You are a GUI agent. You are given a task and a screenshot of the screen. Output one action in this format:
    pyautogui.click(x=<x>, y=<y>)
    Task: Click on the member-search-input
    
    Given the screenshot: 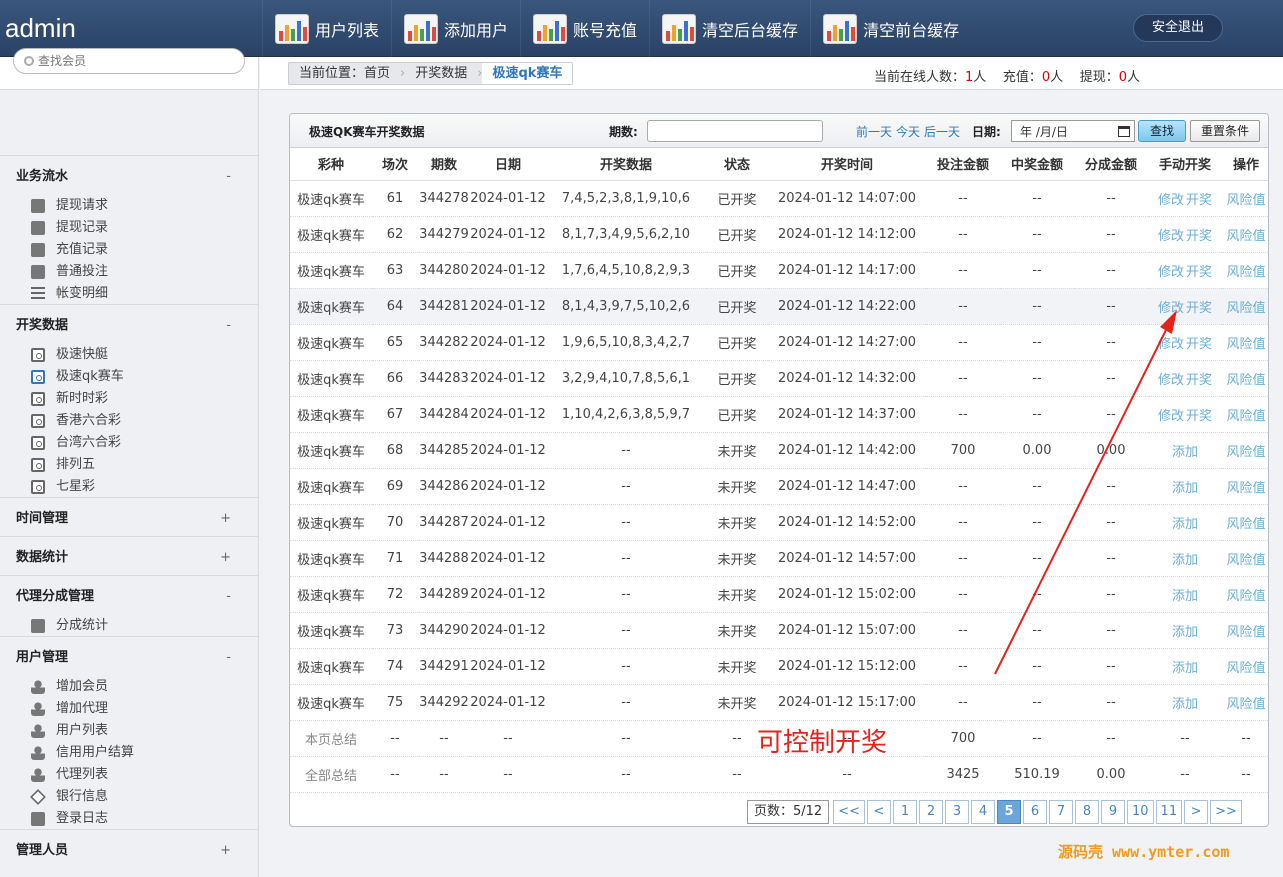 What is the action you would take?
    pyautogui.click(x=133, y=61)
    